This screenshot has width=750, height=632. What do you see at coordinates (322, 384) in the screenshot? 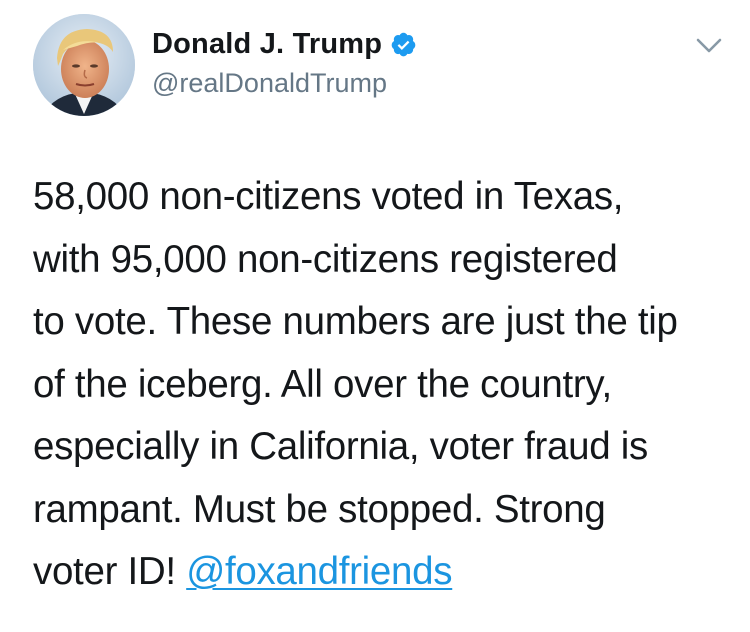
I see `tweet-line: of the iceberg. All over the country,` at bounding box center [322, 384].